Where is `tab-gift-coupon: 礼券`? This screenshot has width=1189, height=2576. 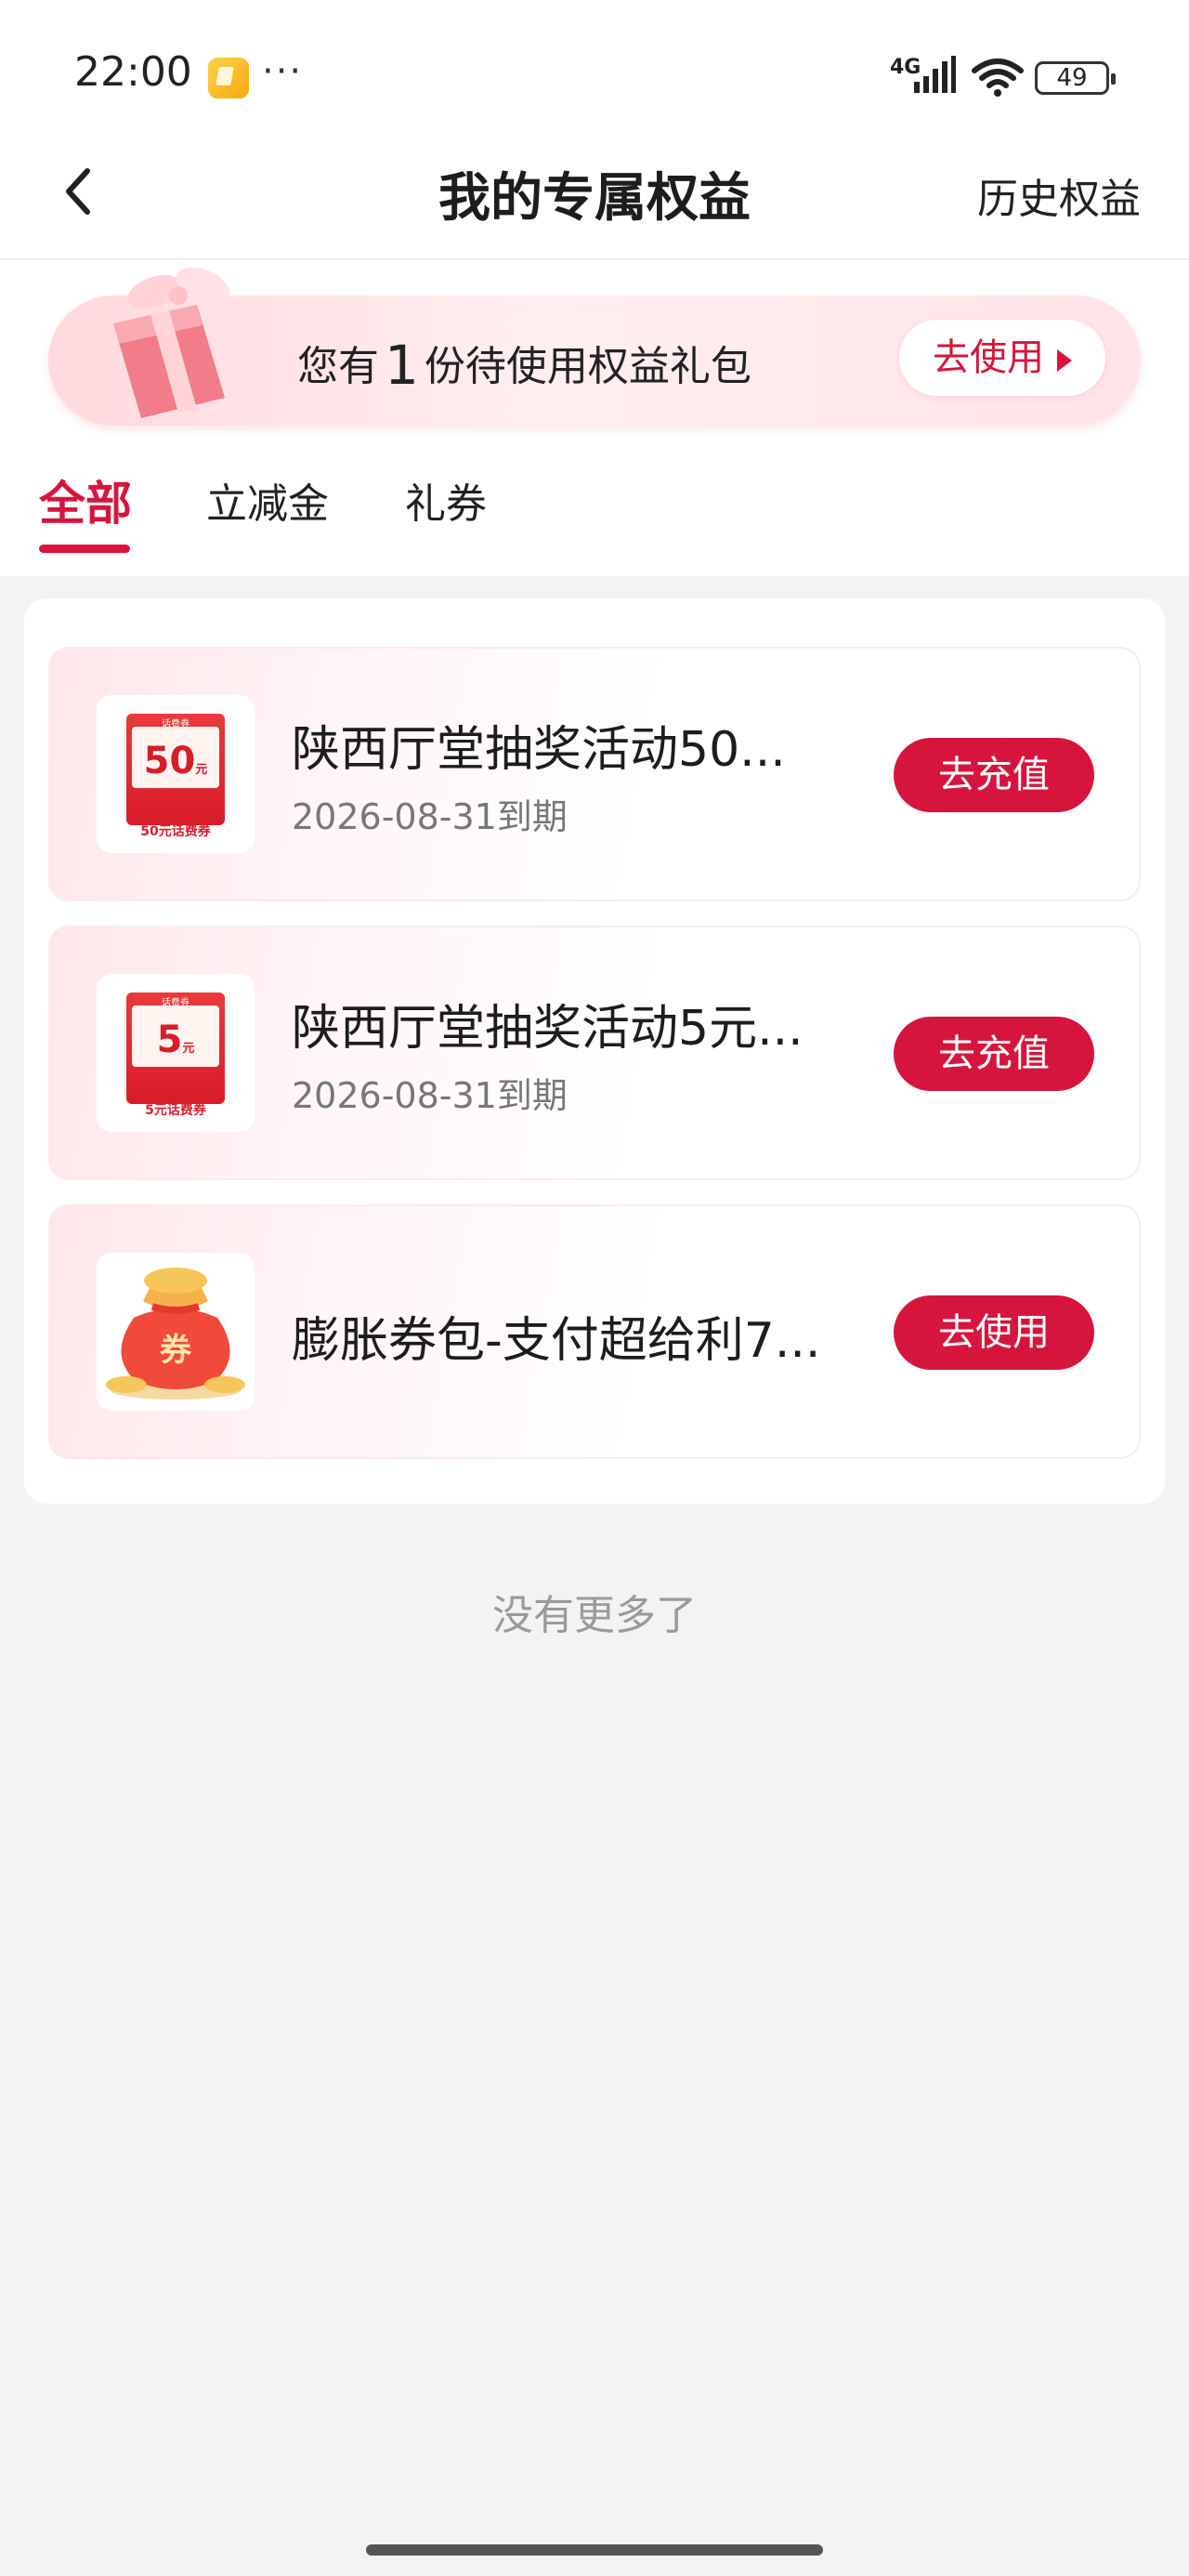 tab-gift-coupon: 礼券 is located at coordinates (446, 500).